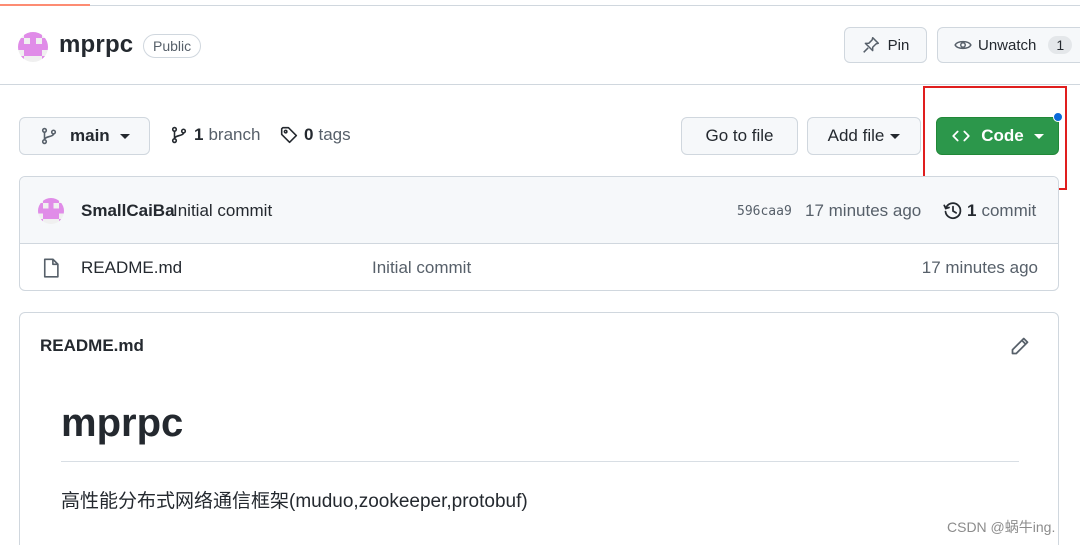  Describe the element at coordinates (96, 45) in the screenshot. I see `repo-name: mprpc` at that location.